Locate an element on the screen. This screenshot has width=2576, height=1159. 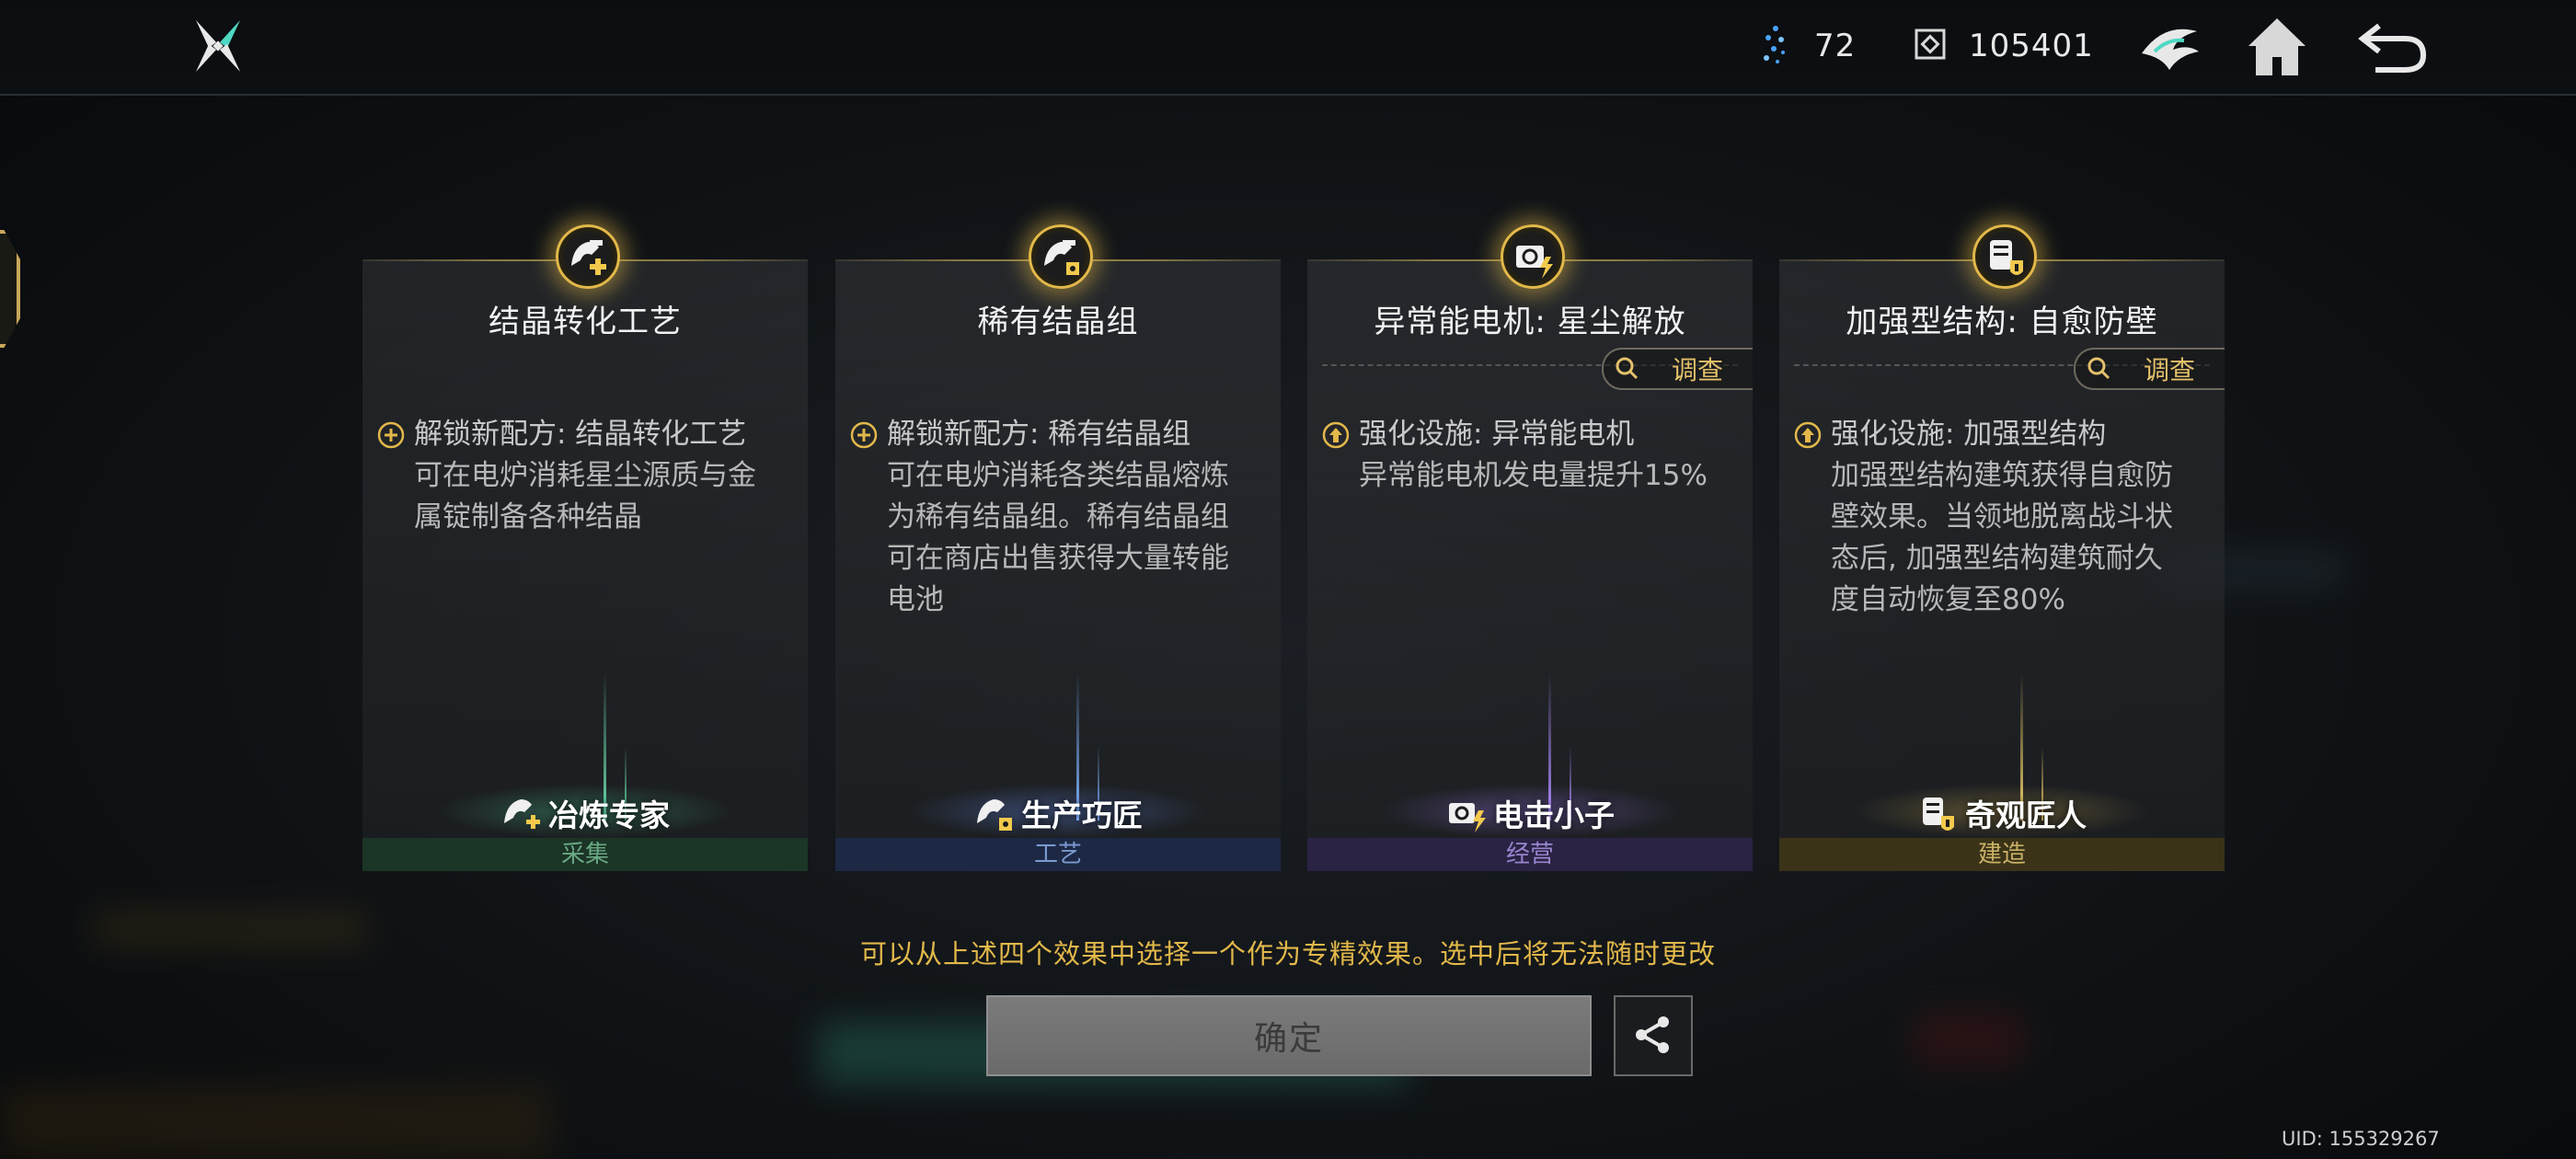
resource-chip: 105401 is located at coordinates (2003, 46).